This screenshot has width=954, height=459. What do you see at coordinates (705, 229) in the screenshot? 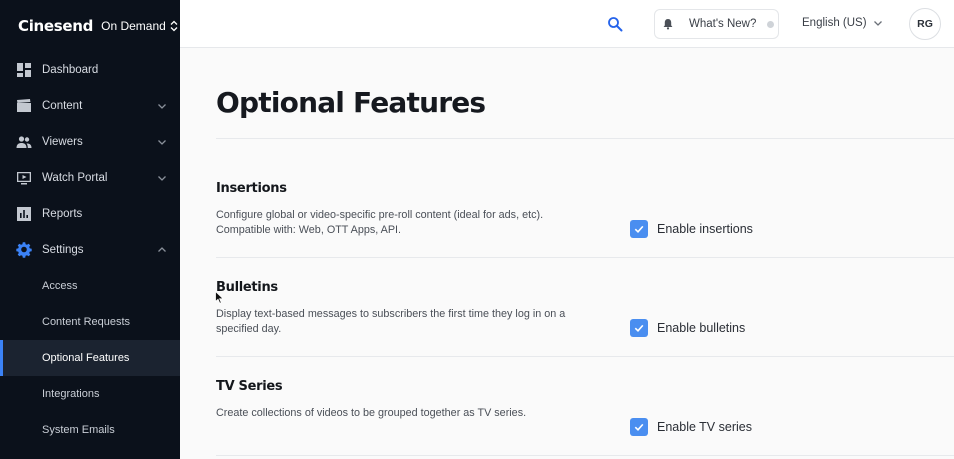
I see `checkbox-label: Enable insertions` at bounding box center [705, 229].